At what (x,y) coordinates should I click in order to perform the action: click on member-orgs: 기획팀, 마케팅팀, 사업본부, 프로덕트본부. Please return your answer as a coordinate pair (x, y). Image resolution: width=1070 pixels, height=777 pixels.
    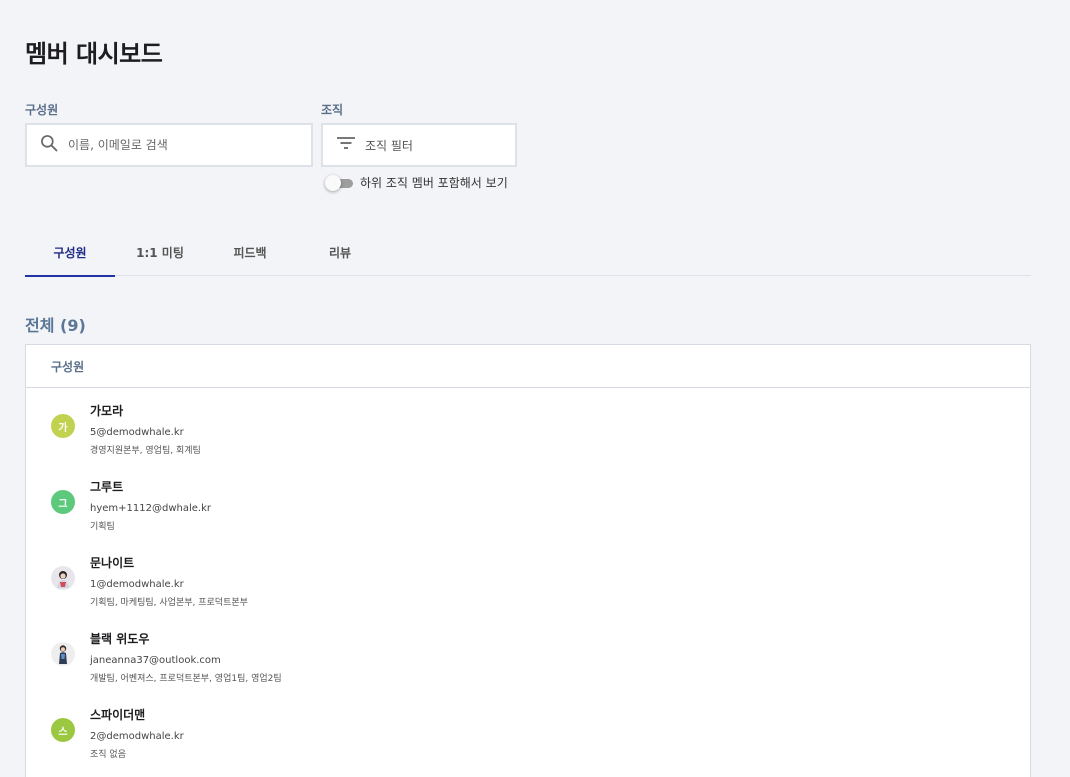
    Looking at the image, I should click on (169, 603).